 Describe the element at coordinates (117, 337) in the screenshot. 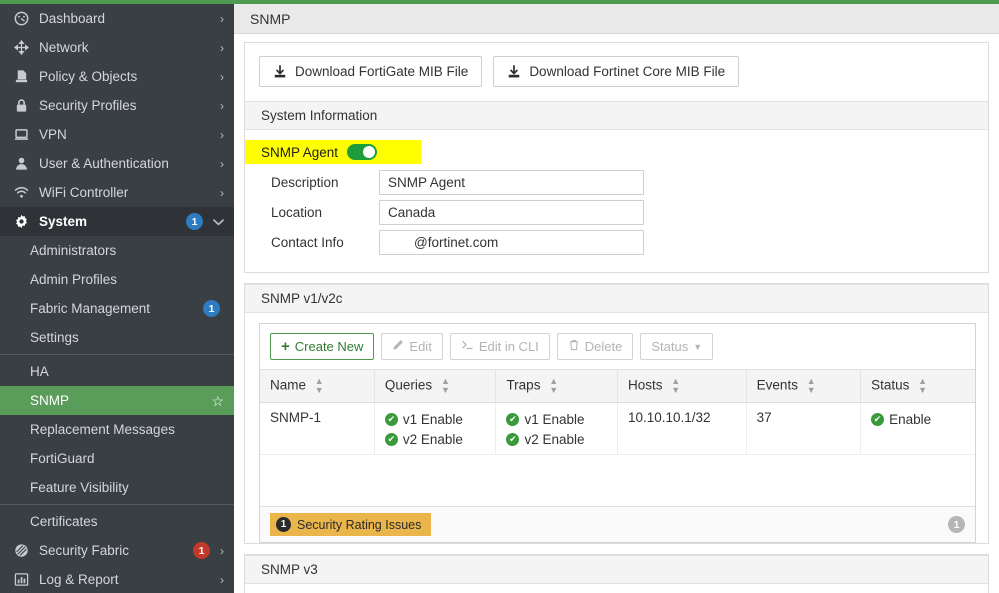

I see `sidebar-item-settings: Settings` at that location.